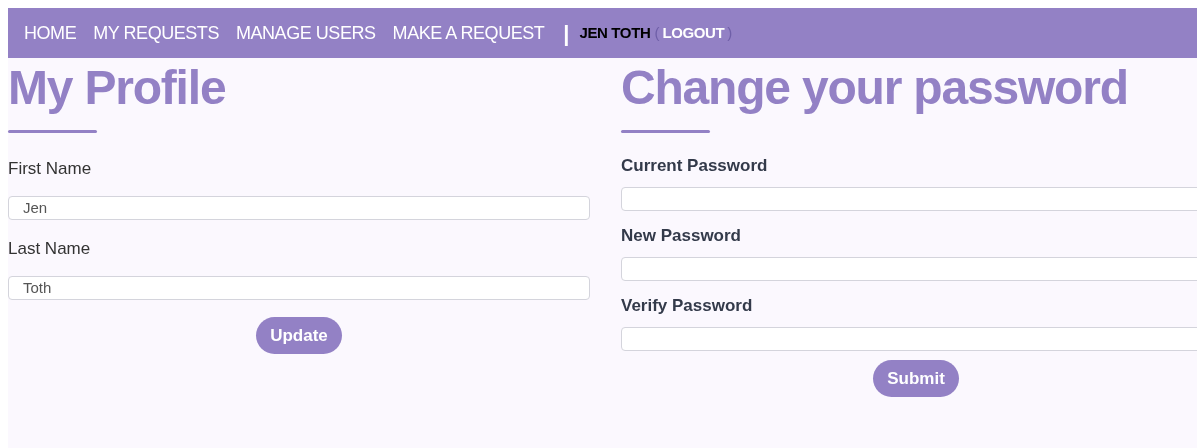  Describe the element at coordinates (657, 32) in the screenshot. I see `paren-text: (` at that location.